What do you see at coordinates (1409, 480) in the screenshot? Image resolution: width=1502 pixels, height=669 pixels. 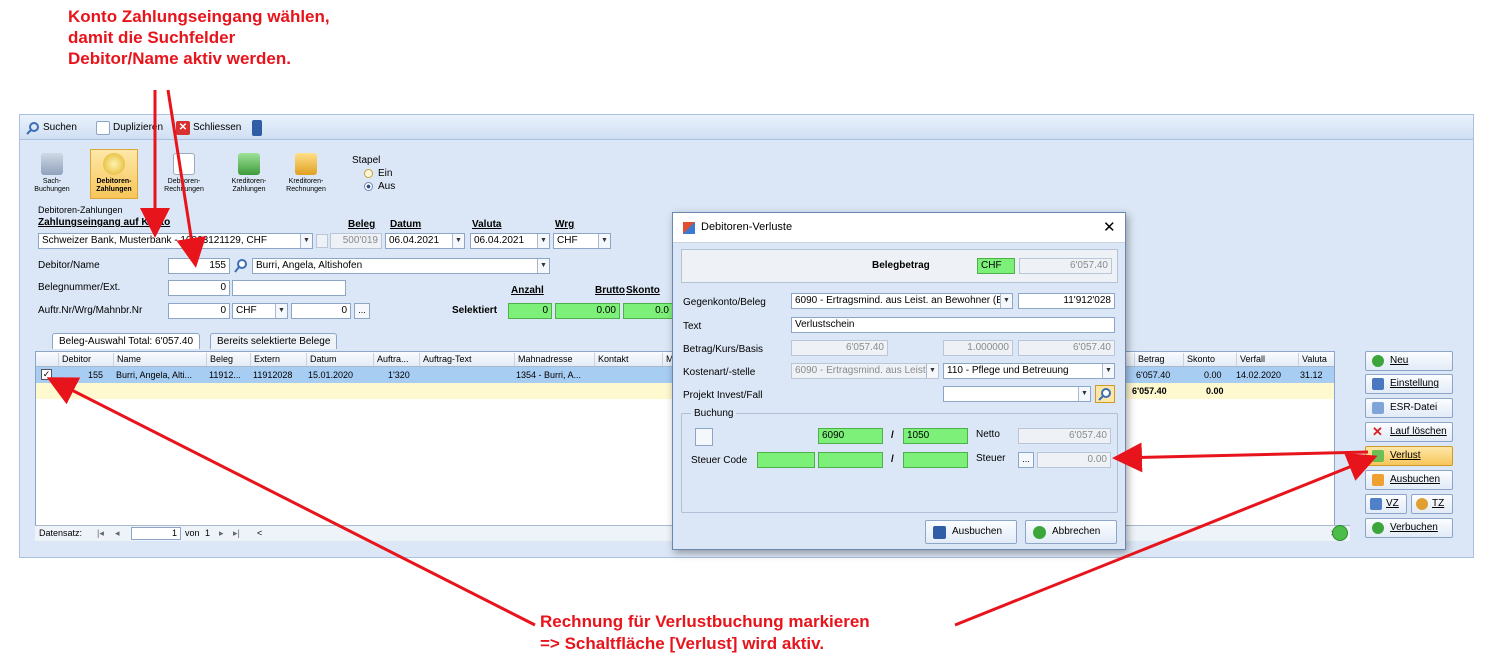 I see `ausbuchen-side-button: Ausbuchen` at bounding box center [1409, 480].